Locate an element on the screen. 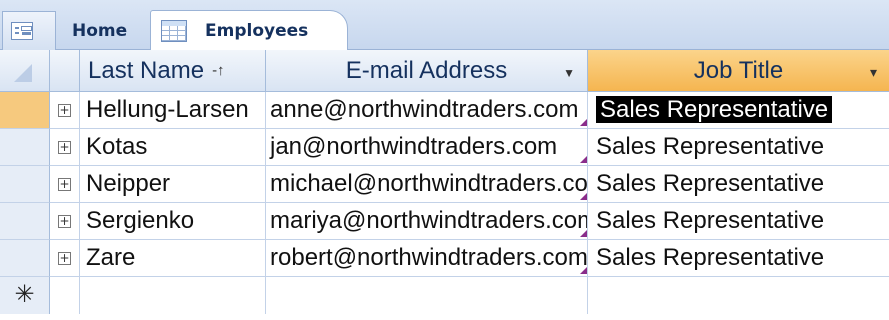 This screenshot has width=889, height=320. column-header-last-name: Last Name -↑ is located at coordinates (173, 71).